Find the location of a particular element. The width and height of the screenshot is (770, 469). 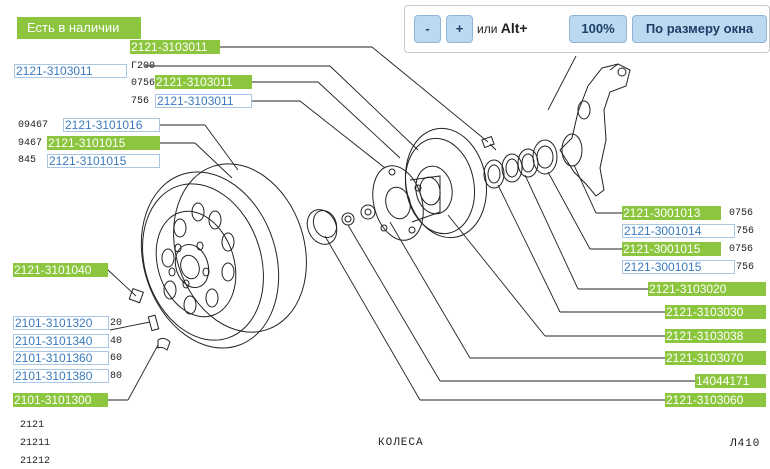

part-link: 2121-3103060 is located at coordinates (715, 400).